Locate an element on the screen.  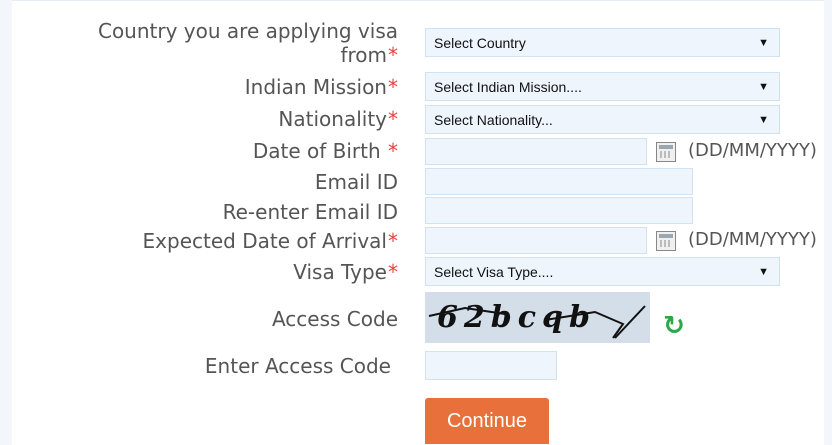
enter-access-code-label: Enter Access Code is located at coordinates (298, 366).